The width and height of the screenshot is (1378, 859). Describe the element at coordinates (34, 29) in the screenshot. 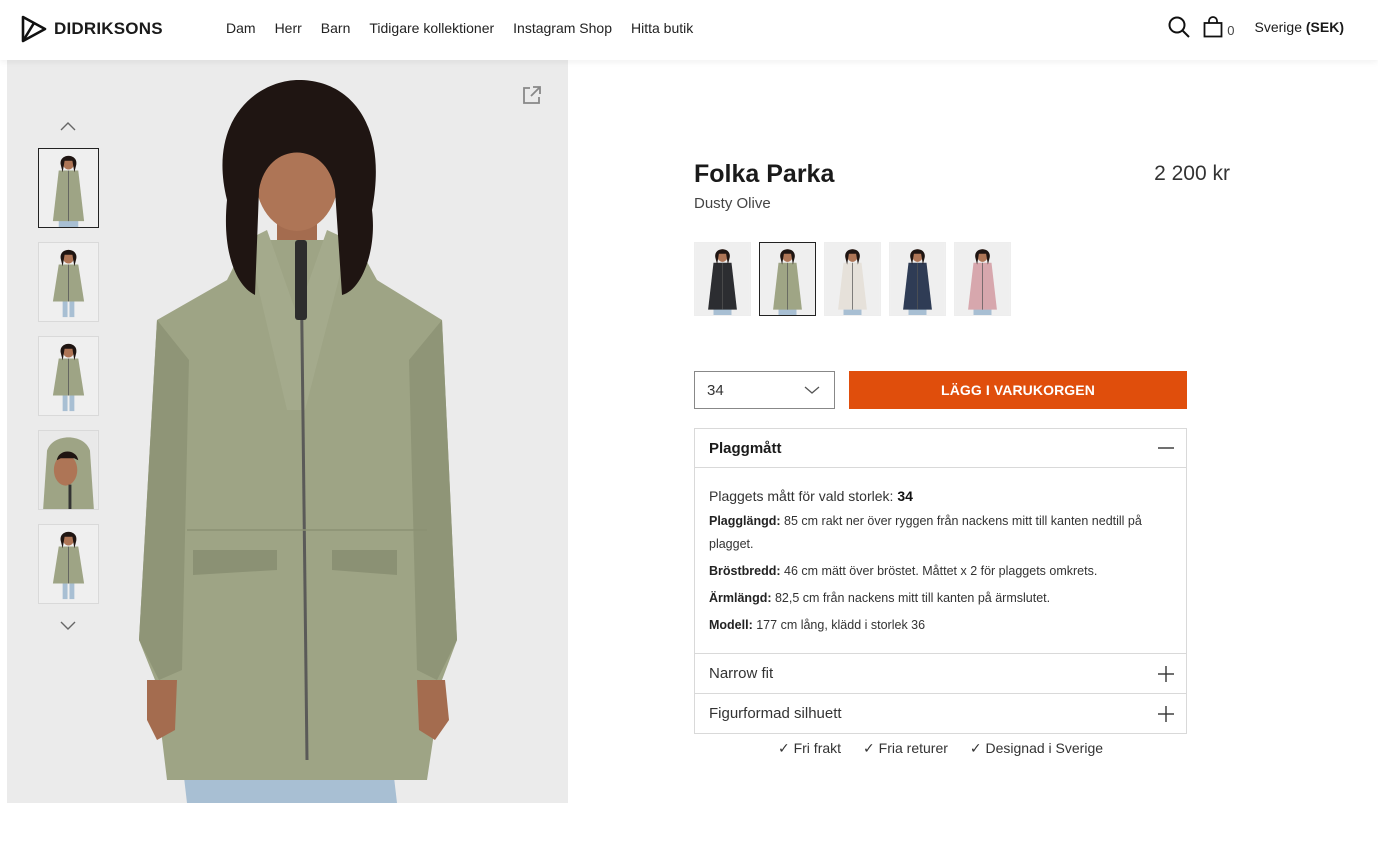

I see `logo-mark-icon` at that location.